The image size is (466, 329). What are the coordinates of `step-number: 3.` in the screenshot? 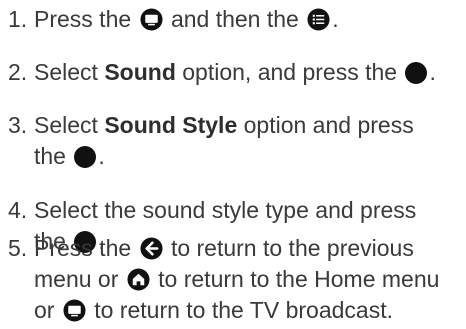 It's located at (18, 125).